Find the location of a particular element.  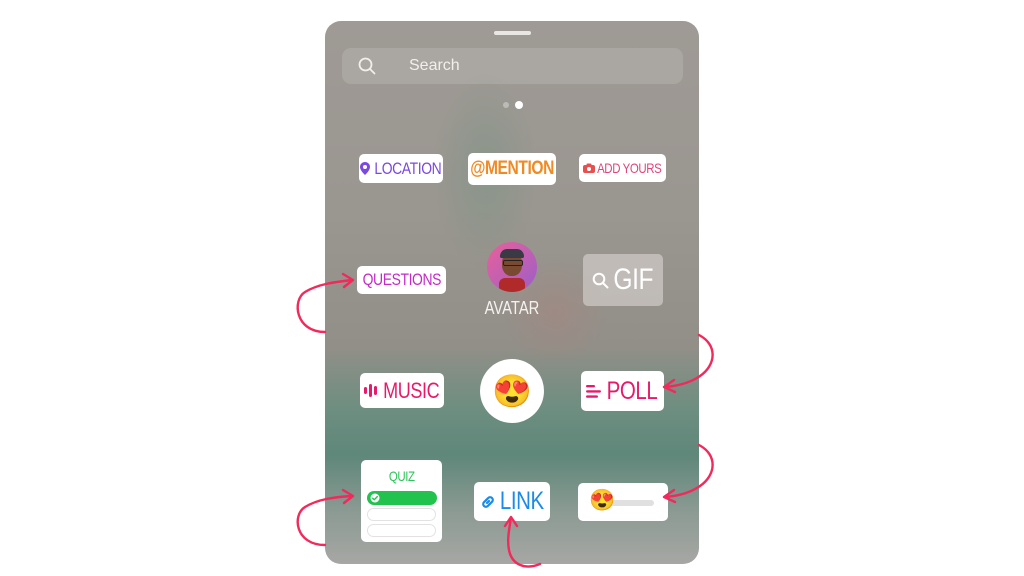

quiz-option-correct is located at coordinates (402, 498).